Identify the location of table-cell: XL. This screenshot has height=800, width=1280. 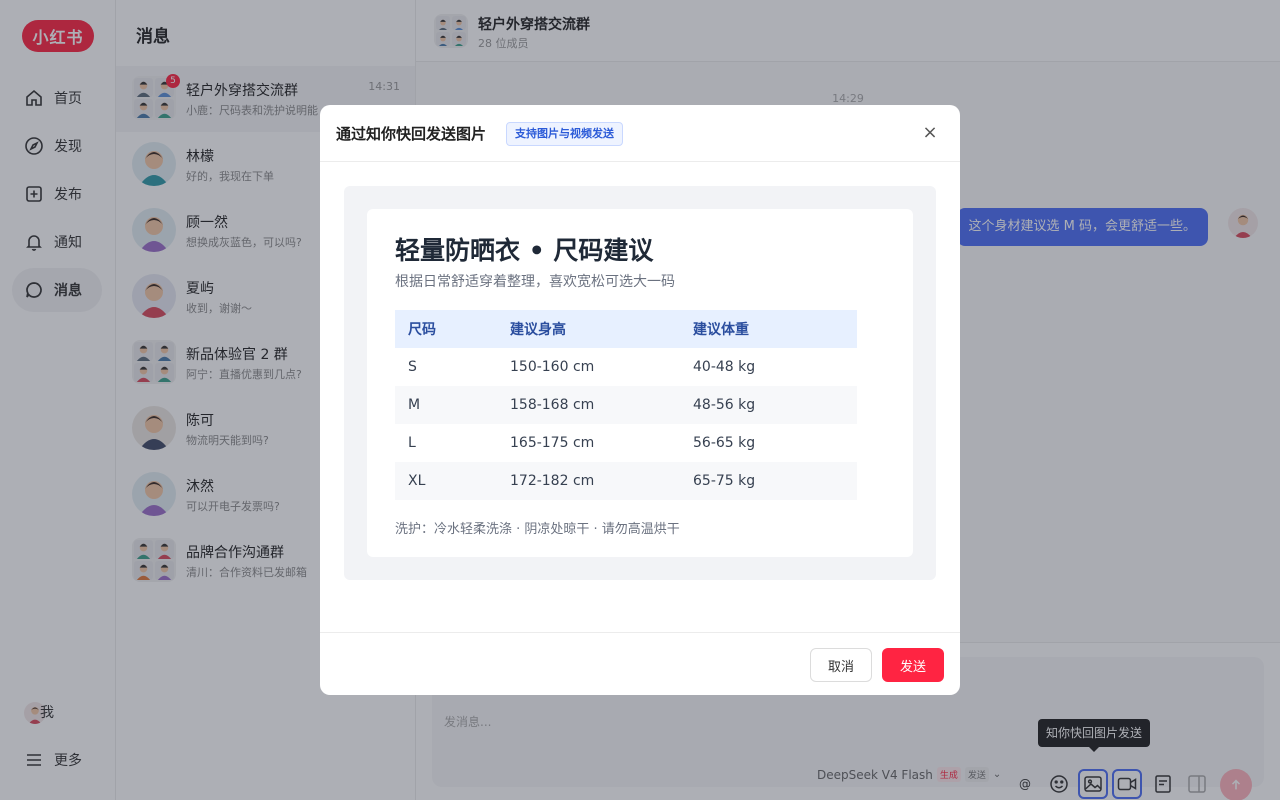
(417, 481).